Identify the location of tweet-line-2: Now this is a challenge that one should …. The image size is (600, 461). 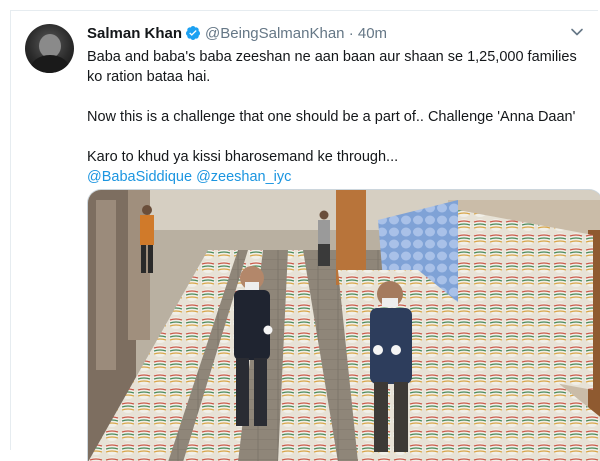
(331, 117).